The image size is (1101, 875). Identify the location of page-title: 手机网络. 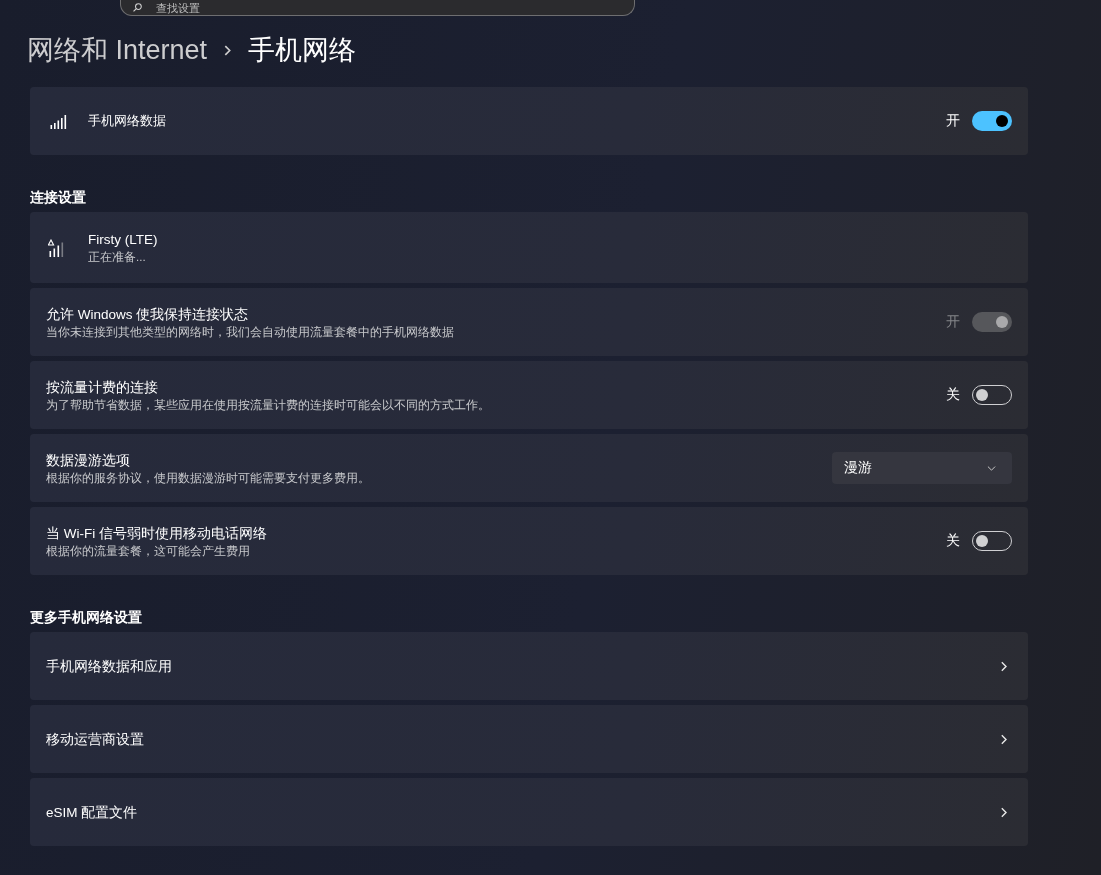
(302, 50).